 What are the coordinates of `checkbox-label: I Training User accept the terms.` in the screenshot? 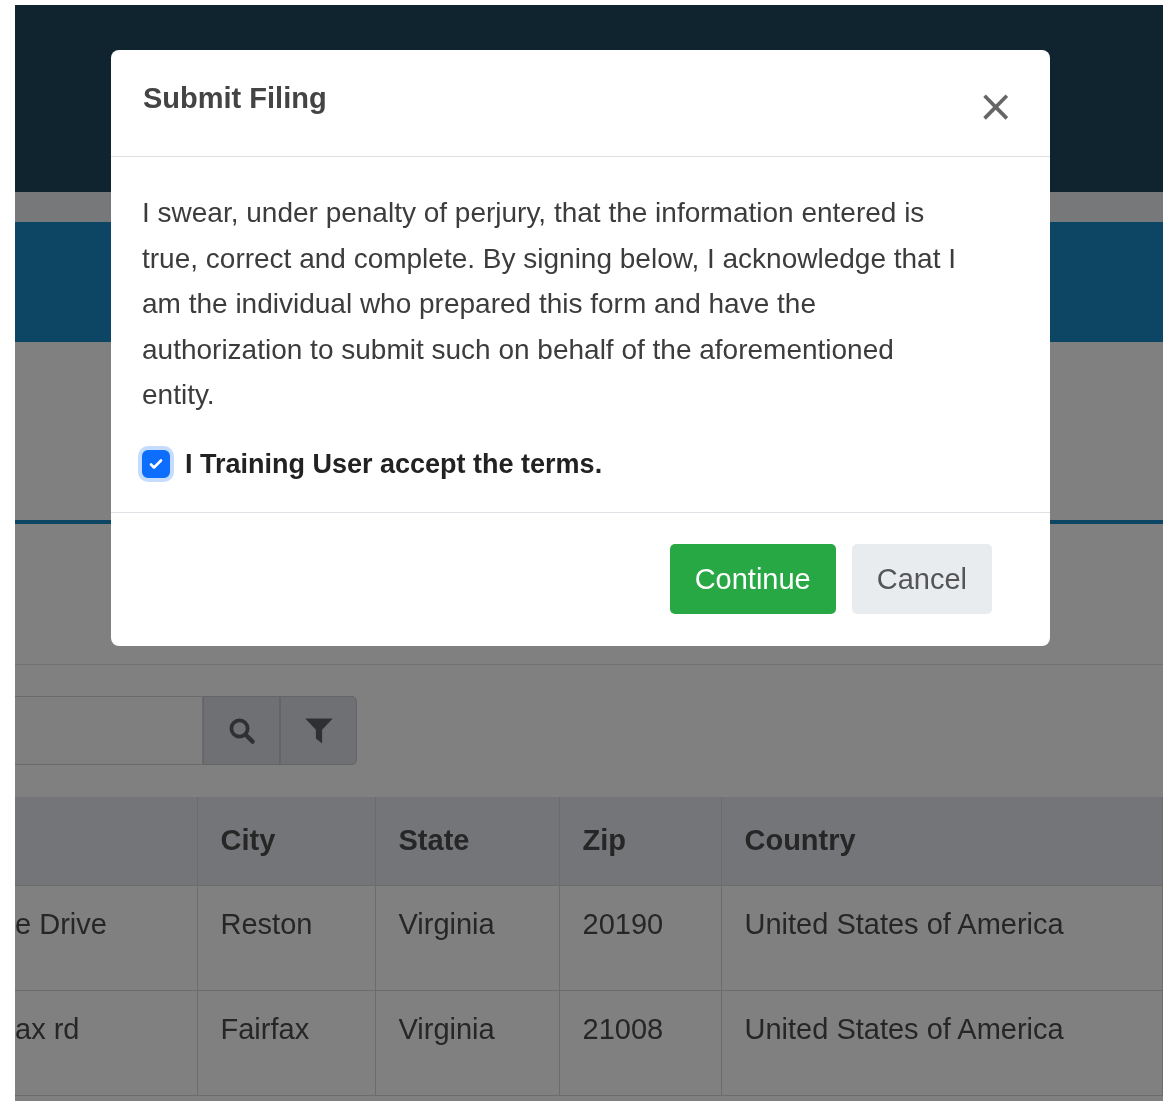 It's located at (394, 464).